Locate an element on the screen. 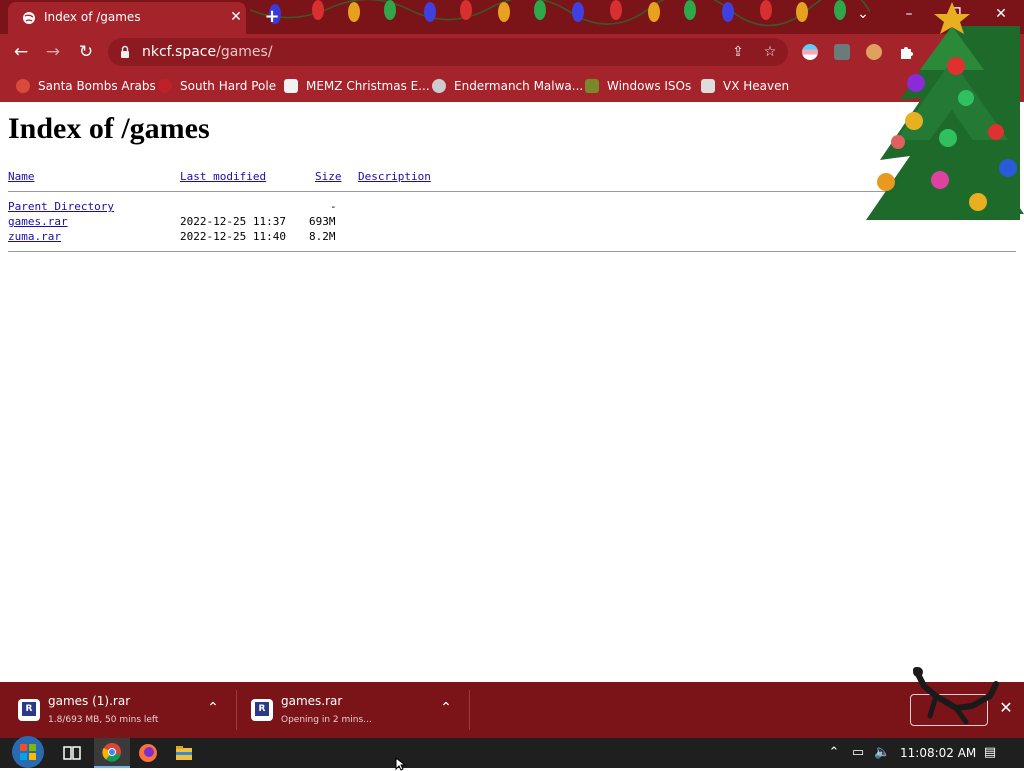  column-header-name: Name is located at coordinates (21, 176).